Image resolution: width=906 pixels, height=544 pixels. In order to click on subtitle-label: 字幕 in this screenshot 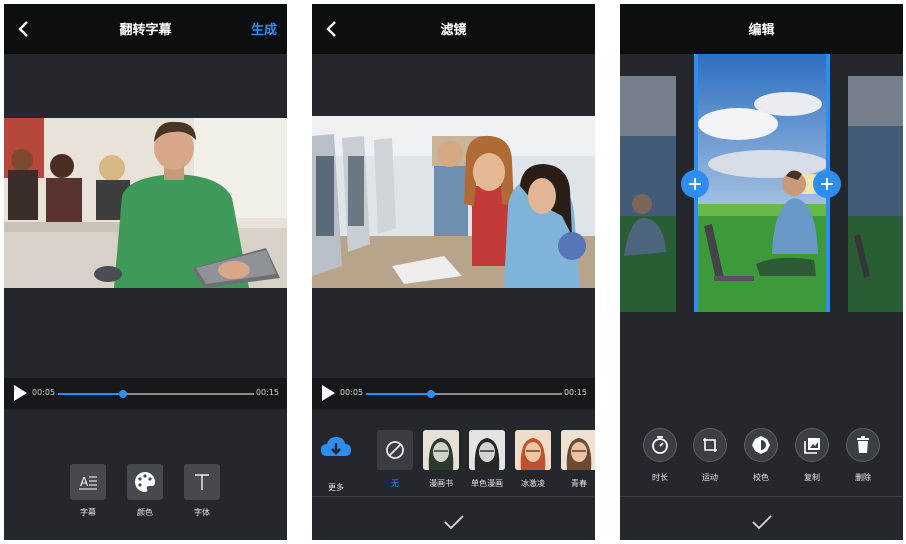, I will do `click(88, 512)`.